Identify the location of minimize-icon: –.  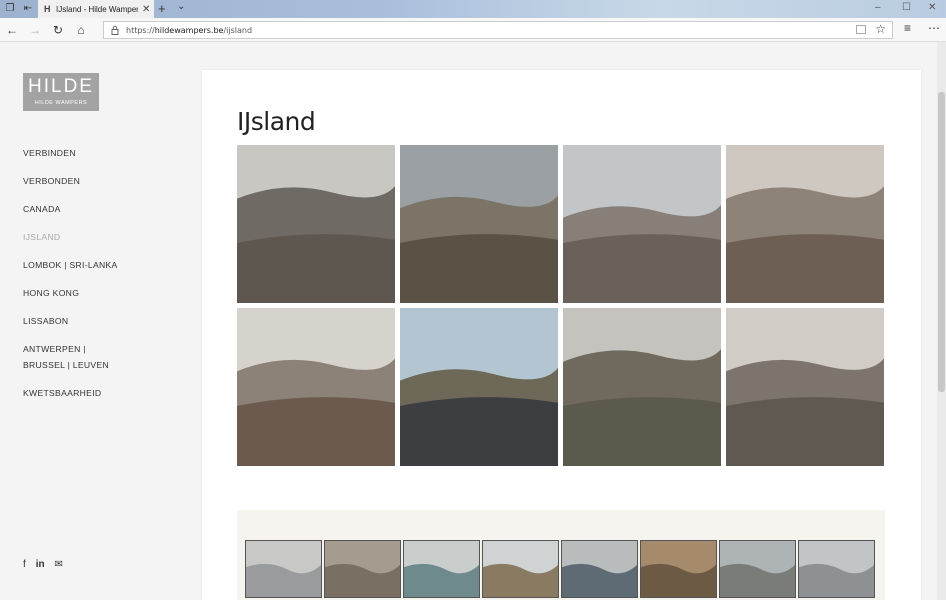
(878, 7).